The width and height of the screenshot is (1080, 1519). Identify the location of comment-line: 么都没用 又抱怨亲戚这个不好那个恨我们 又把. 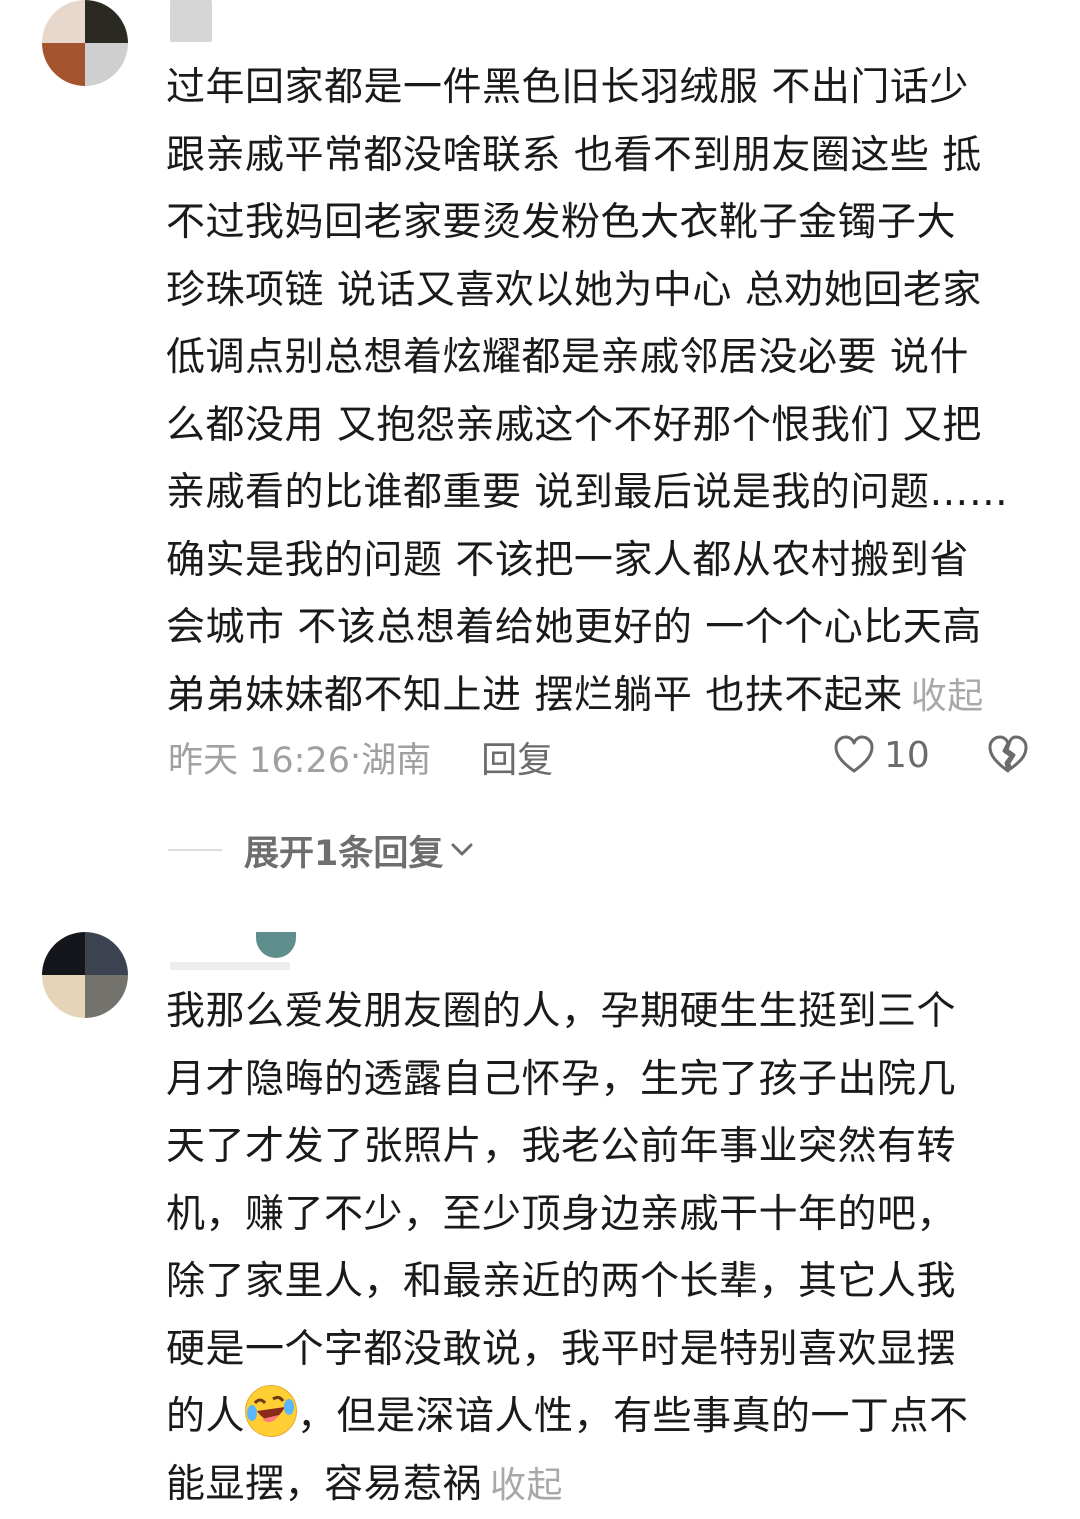
(606, 426).